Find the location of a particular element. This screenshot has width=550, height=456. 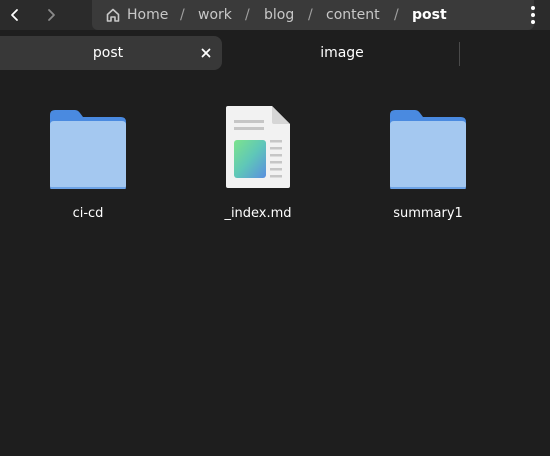

kebab-menu-icon is located at coordinates (533, 8).